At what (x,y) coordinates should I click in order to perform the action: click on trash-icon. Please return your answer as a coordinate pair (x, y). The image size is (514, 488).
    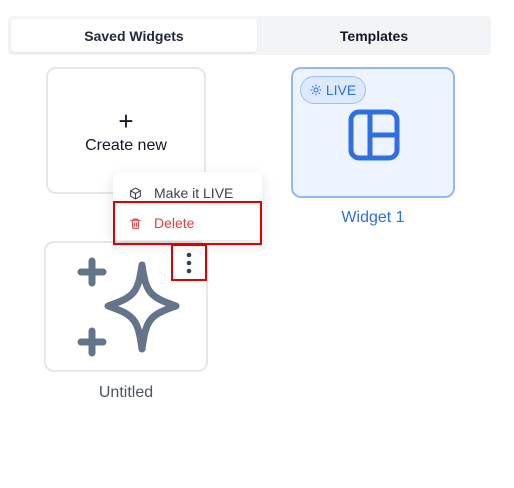
    Looking at the image, I should click on (135, 223).